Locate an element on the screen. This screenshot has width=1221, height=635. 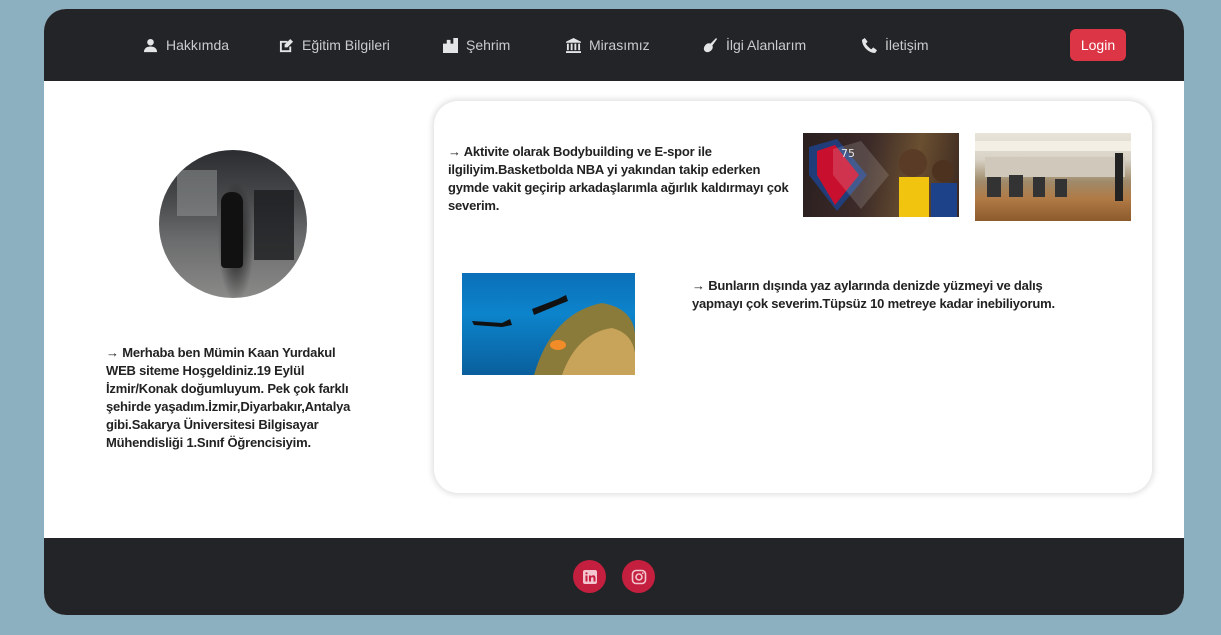
linkedin-icon is located at coordinates (589, 576).